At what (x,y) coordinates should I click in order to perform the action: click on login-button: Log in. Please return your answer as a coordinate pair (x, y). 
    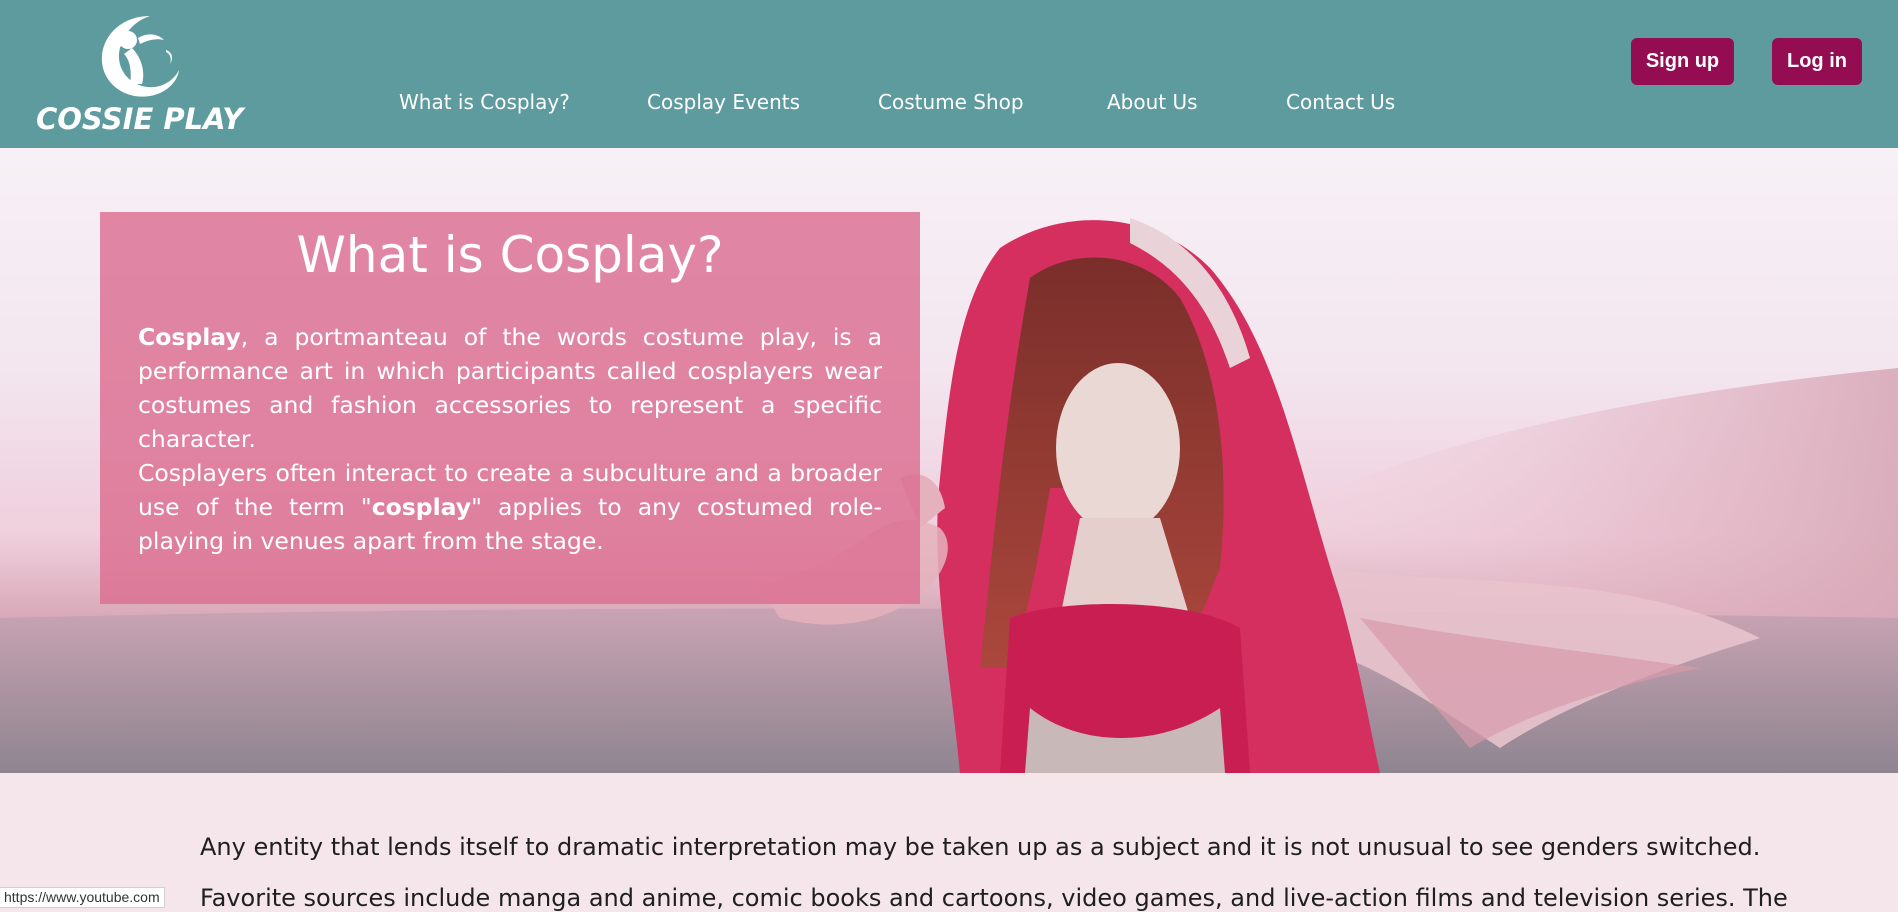
    Looking at the image, I should click on (1817, 61).